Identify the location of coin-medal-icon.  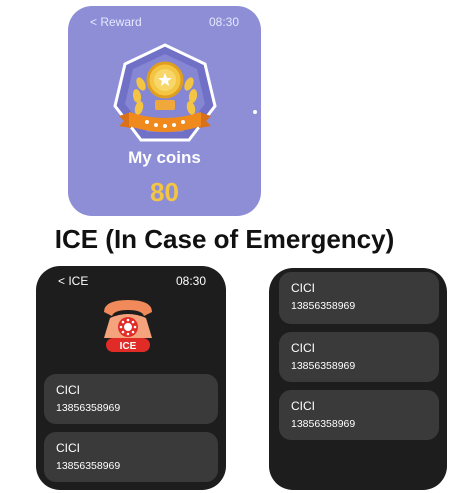
(165, 92).